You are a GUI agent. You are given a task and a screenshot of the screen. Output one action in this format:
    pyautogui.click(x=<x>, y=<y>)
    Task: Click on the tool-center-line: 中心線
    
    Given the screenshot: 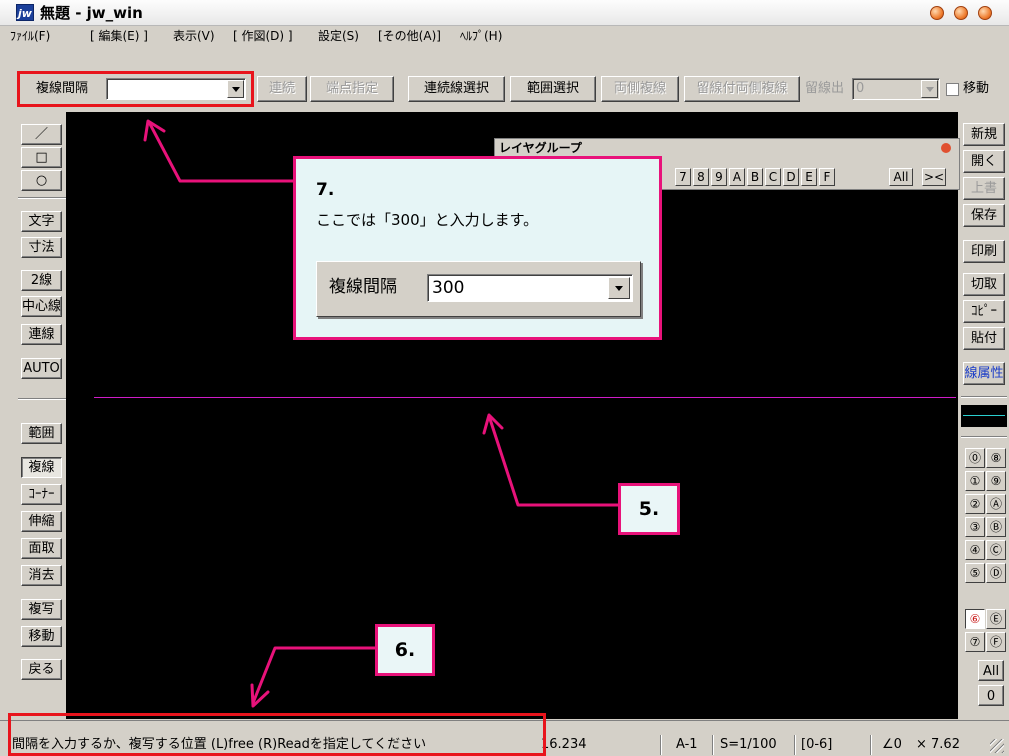 What is the action you would take?
    pyautogui.click(x=41, y=306)
    